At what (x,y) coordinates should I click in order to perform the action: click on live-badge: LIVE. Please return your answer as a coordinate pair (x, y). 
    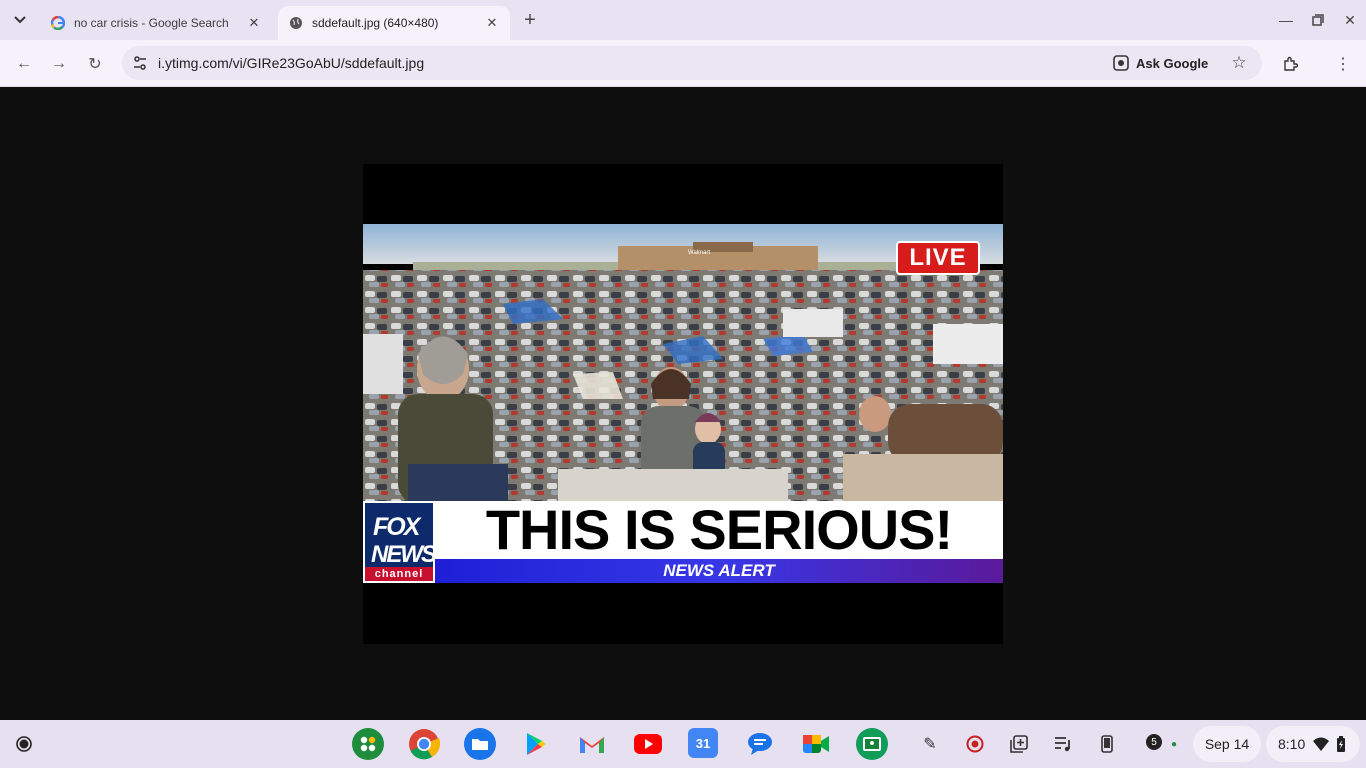
    Looking at the image, I should click on (938, 258).